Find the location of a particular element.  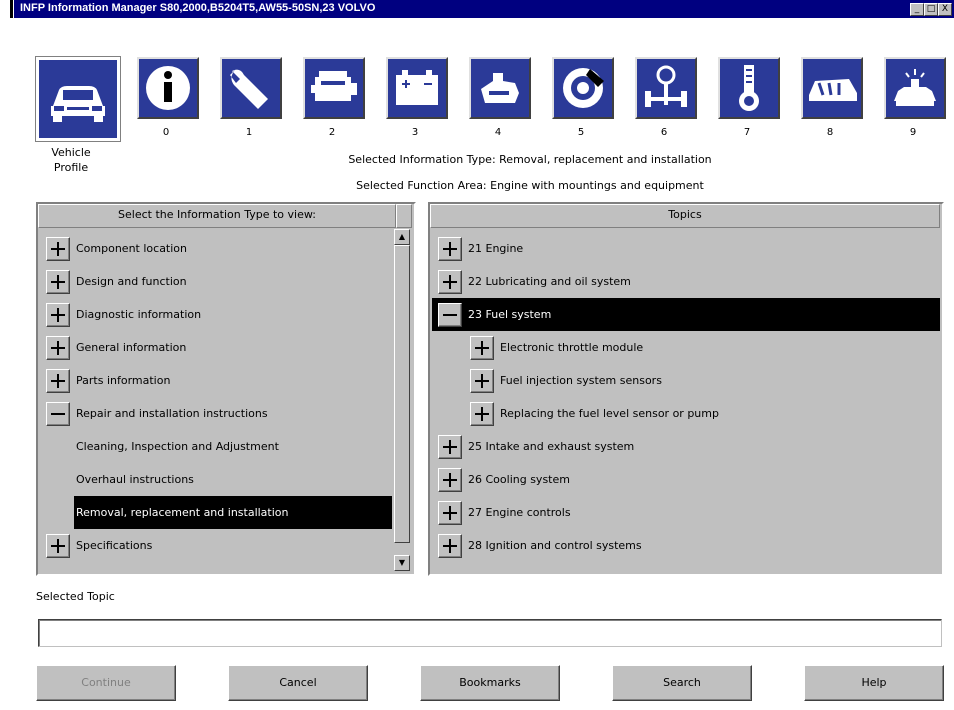

vertical-scrollbar: ▲ ▼ is located at coordinates (402, 400).